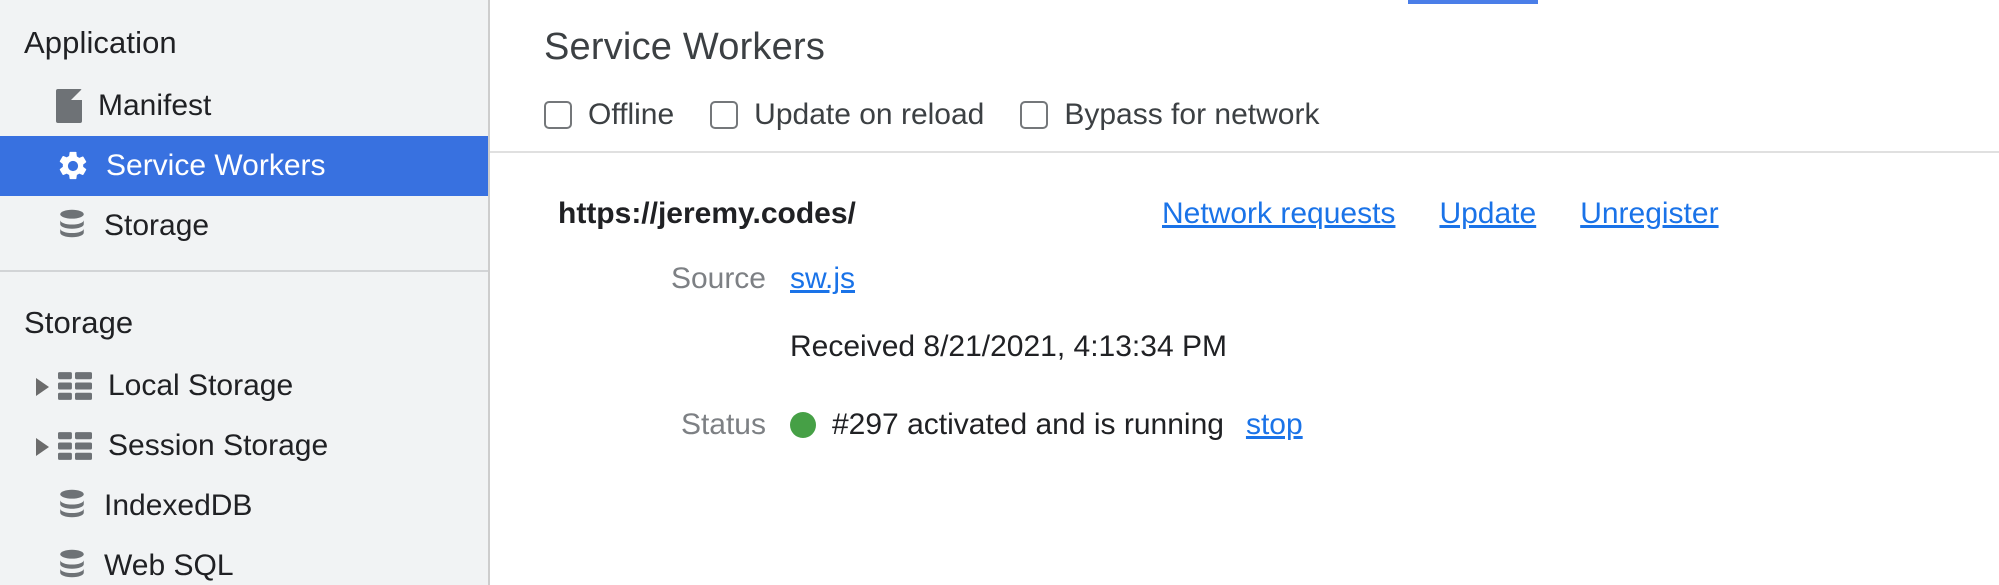  What do you see at coordinates (1244, 279) in the screenshot?
I see `source-row: Source sw.js` at bounding box center [1244, 279].